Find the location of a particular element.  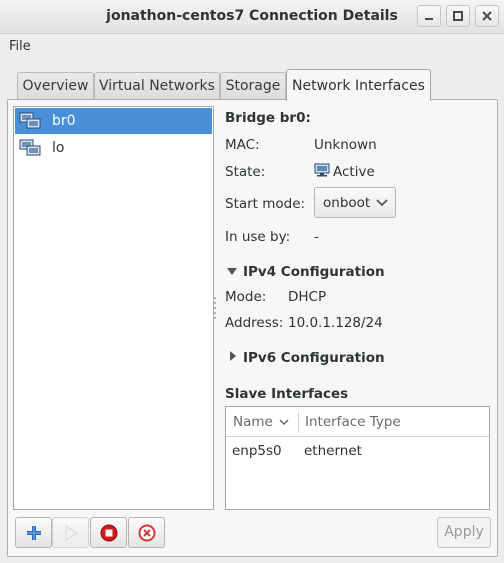

pane-resize-handle is located at coordinates (215, 309).